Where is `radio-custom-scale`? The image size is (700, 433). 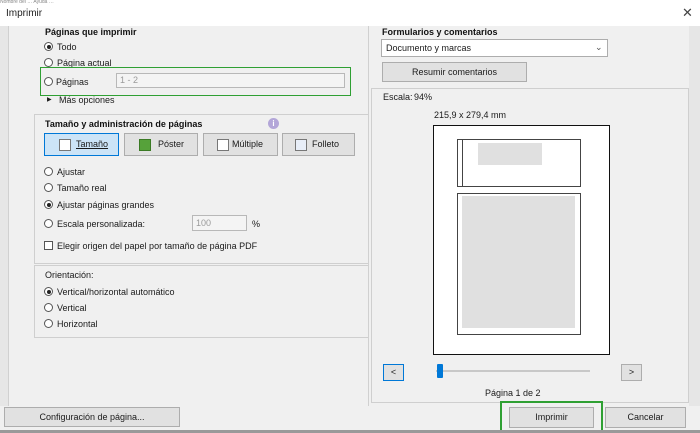 radio-custom-scale is located at coordinates (48, 223).